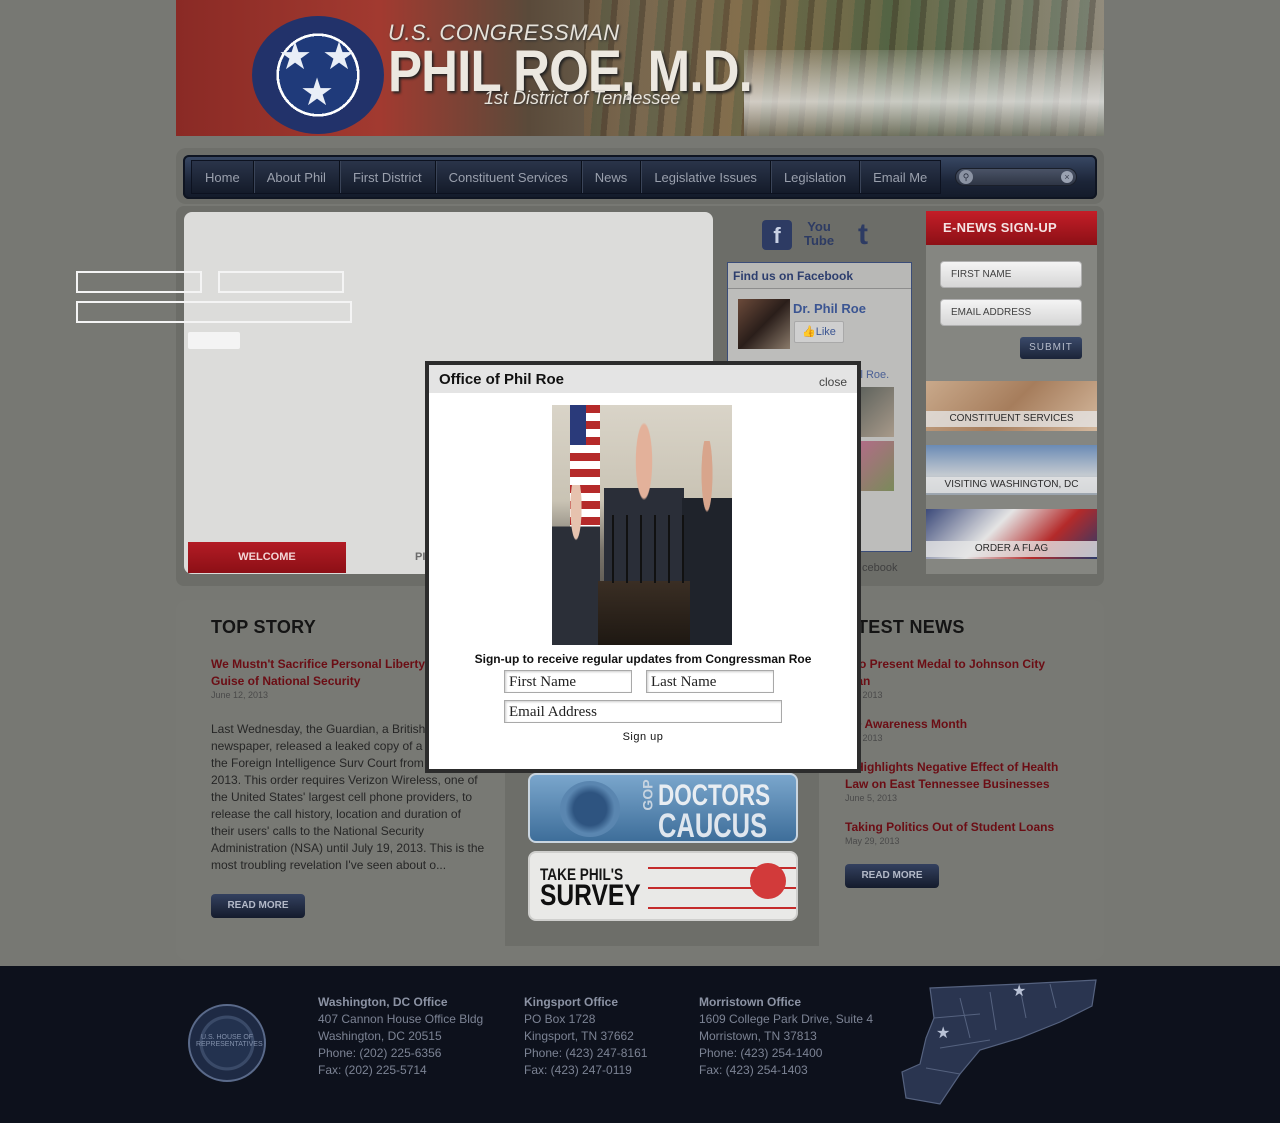  What do you see at coordinates (1051, 348) in the screenshot?
I see `enews-submit-button: SUBMIT` at bounding box center [1051, 348].